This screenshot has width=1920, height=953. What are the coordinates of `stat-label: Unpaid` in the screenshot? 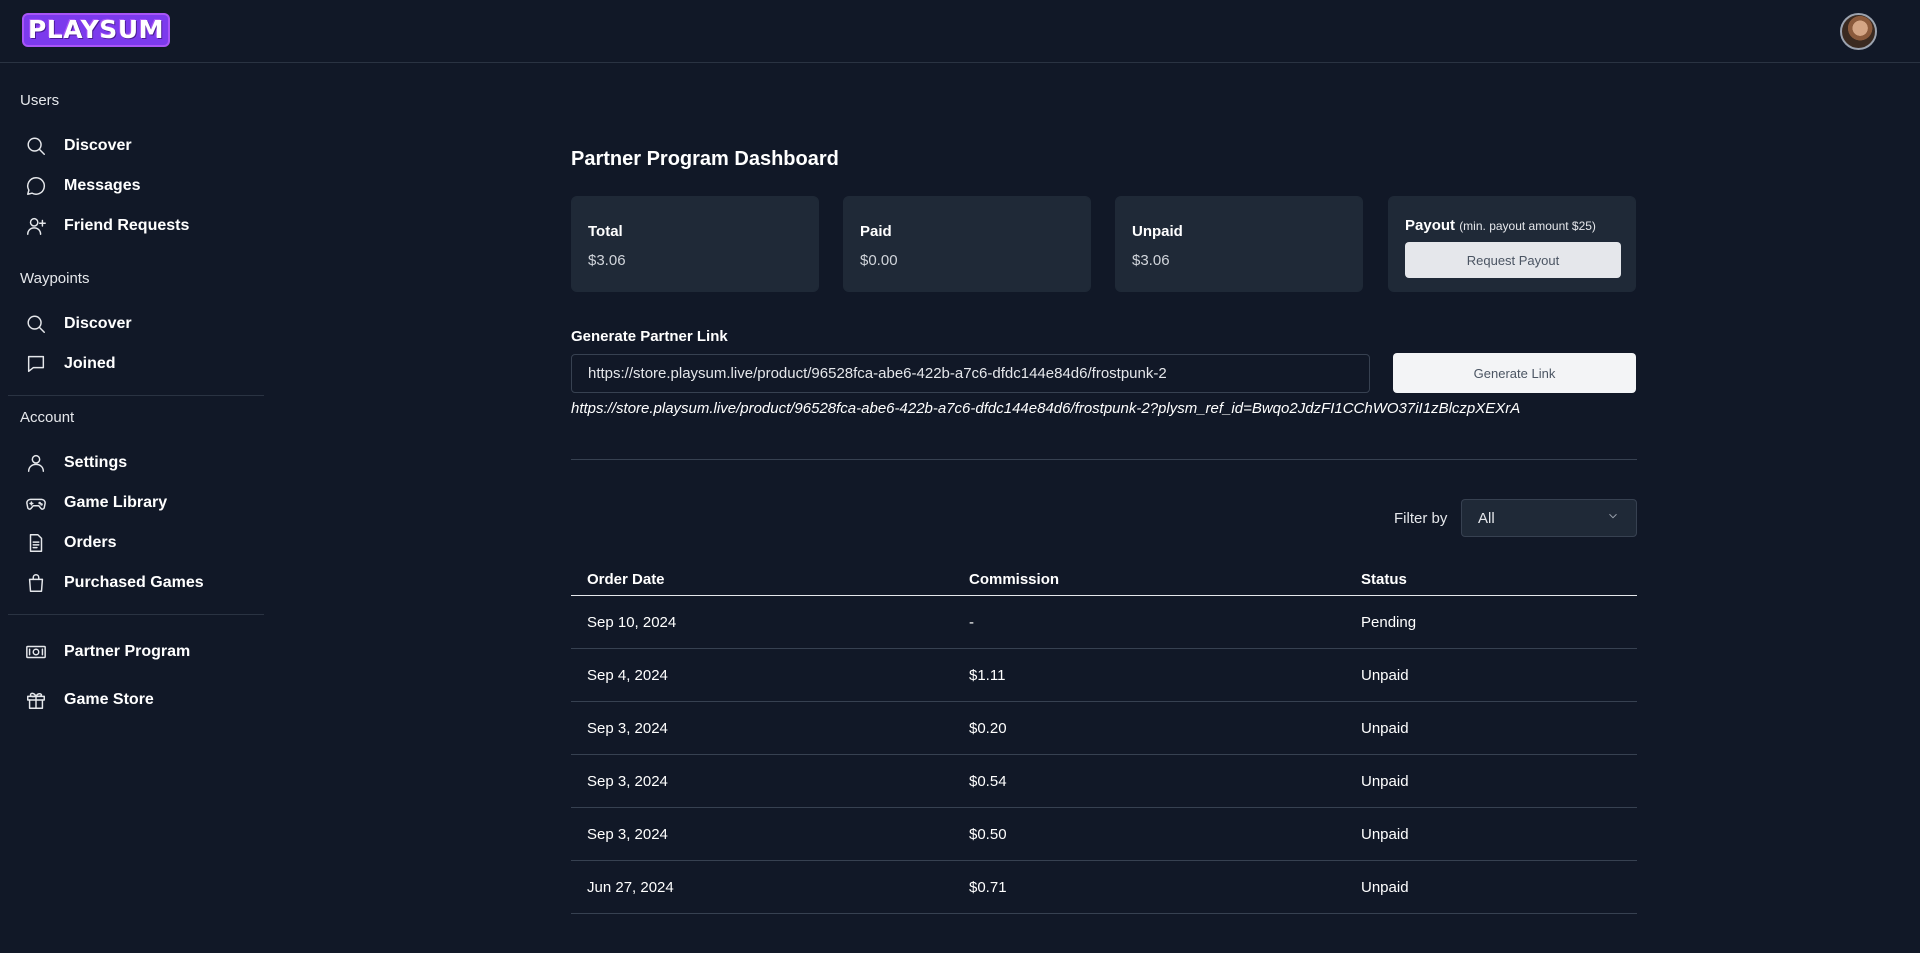 It's located at (1157, 231).